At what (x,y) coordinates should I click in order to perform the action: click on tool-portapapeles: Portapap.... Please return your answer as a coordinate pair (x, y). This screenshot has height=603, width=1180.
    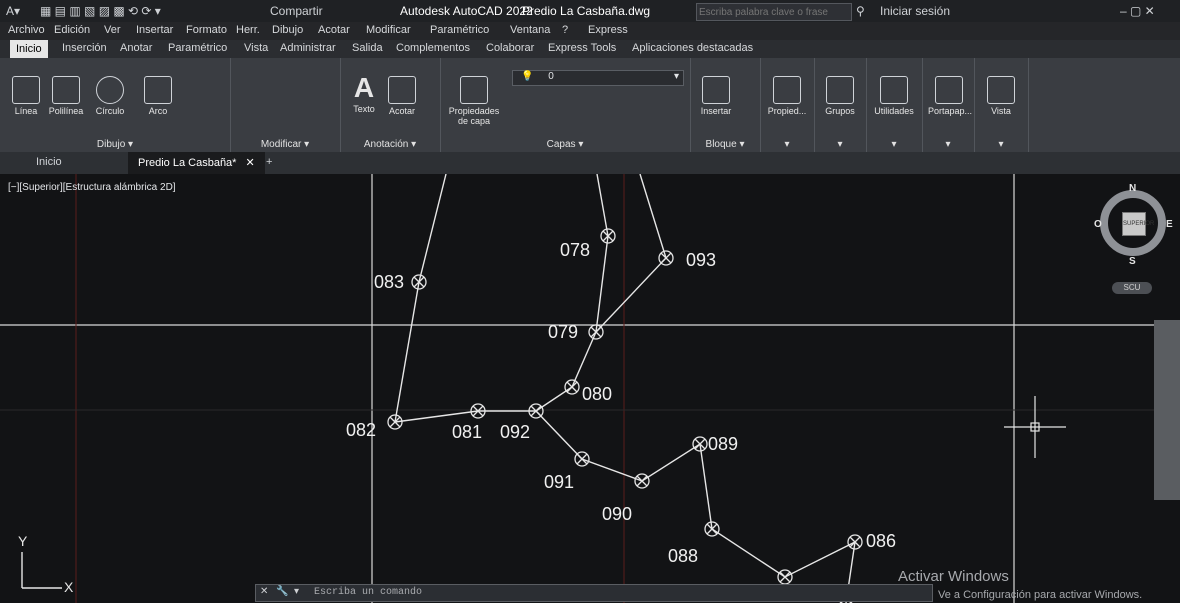
    Looking at the image, I should click on (950, 96).